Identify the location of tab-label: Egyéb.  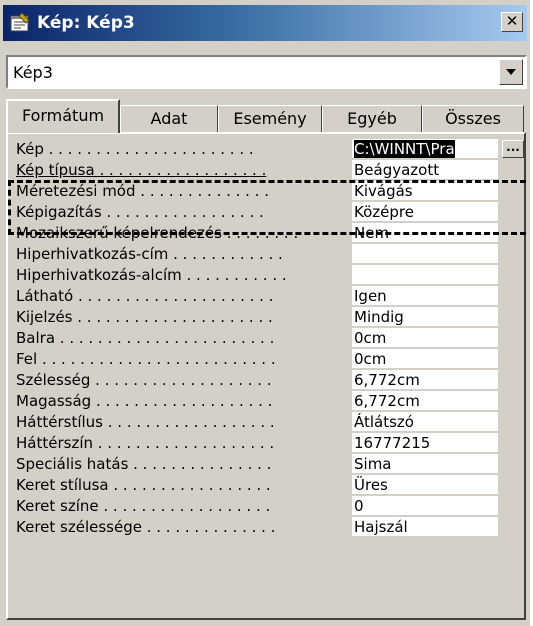
(372, 118).